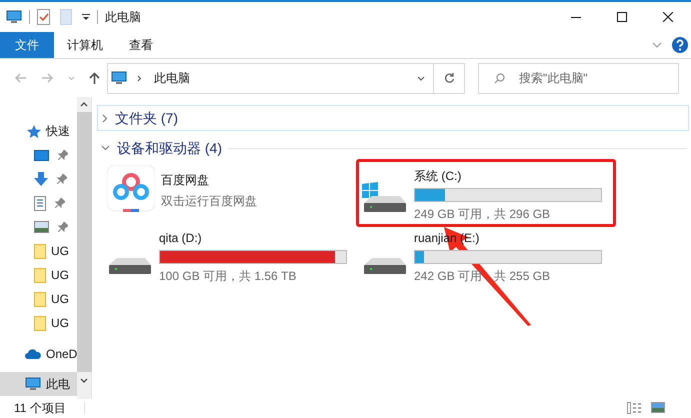  I want to click on item-count: 11 个项目, so click(40, 408).